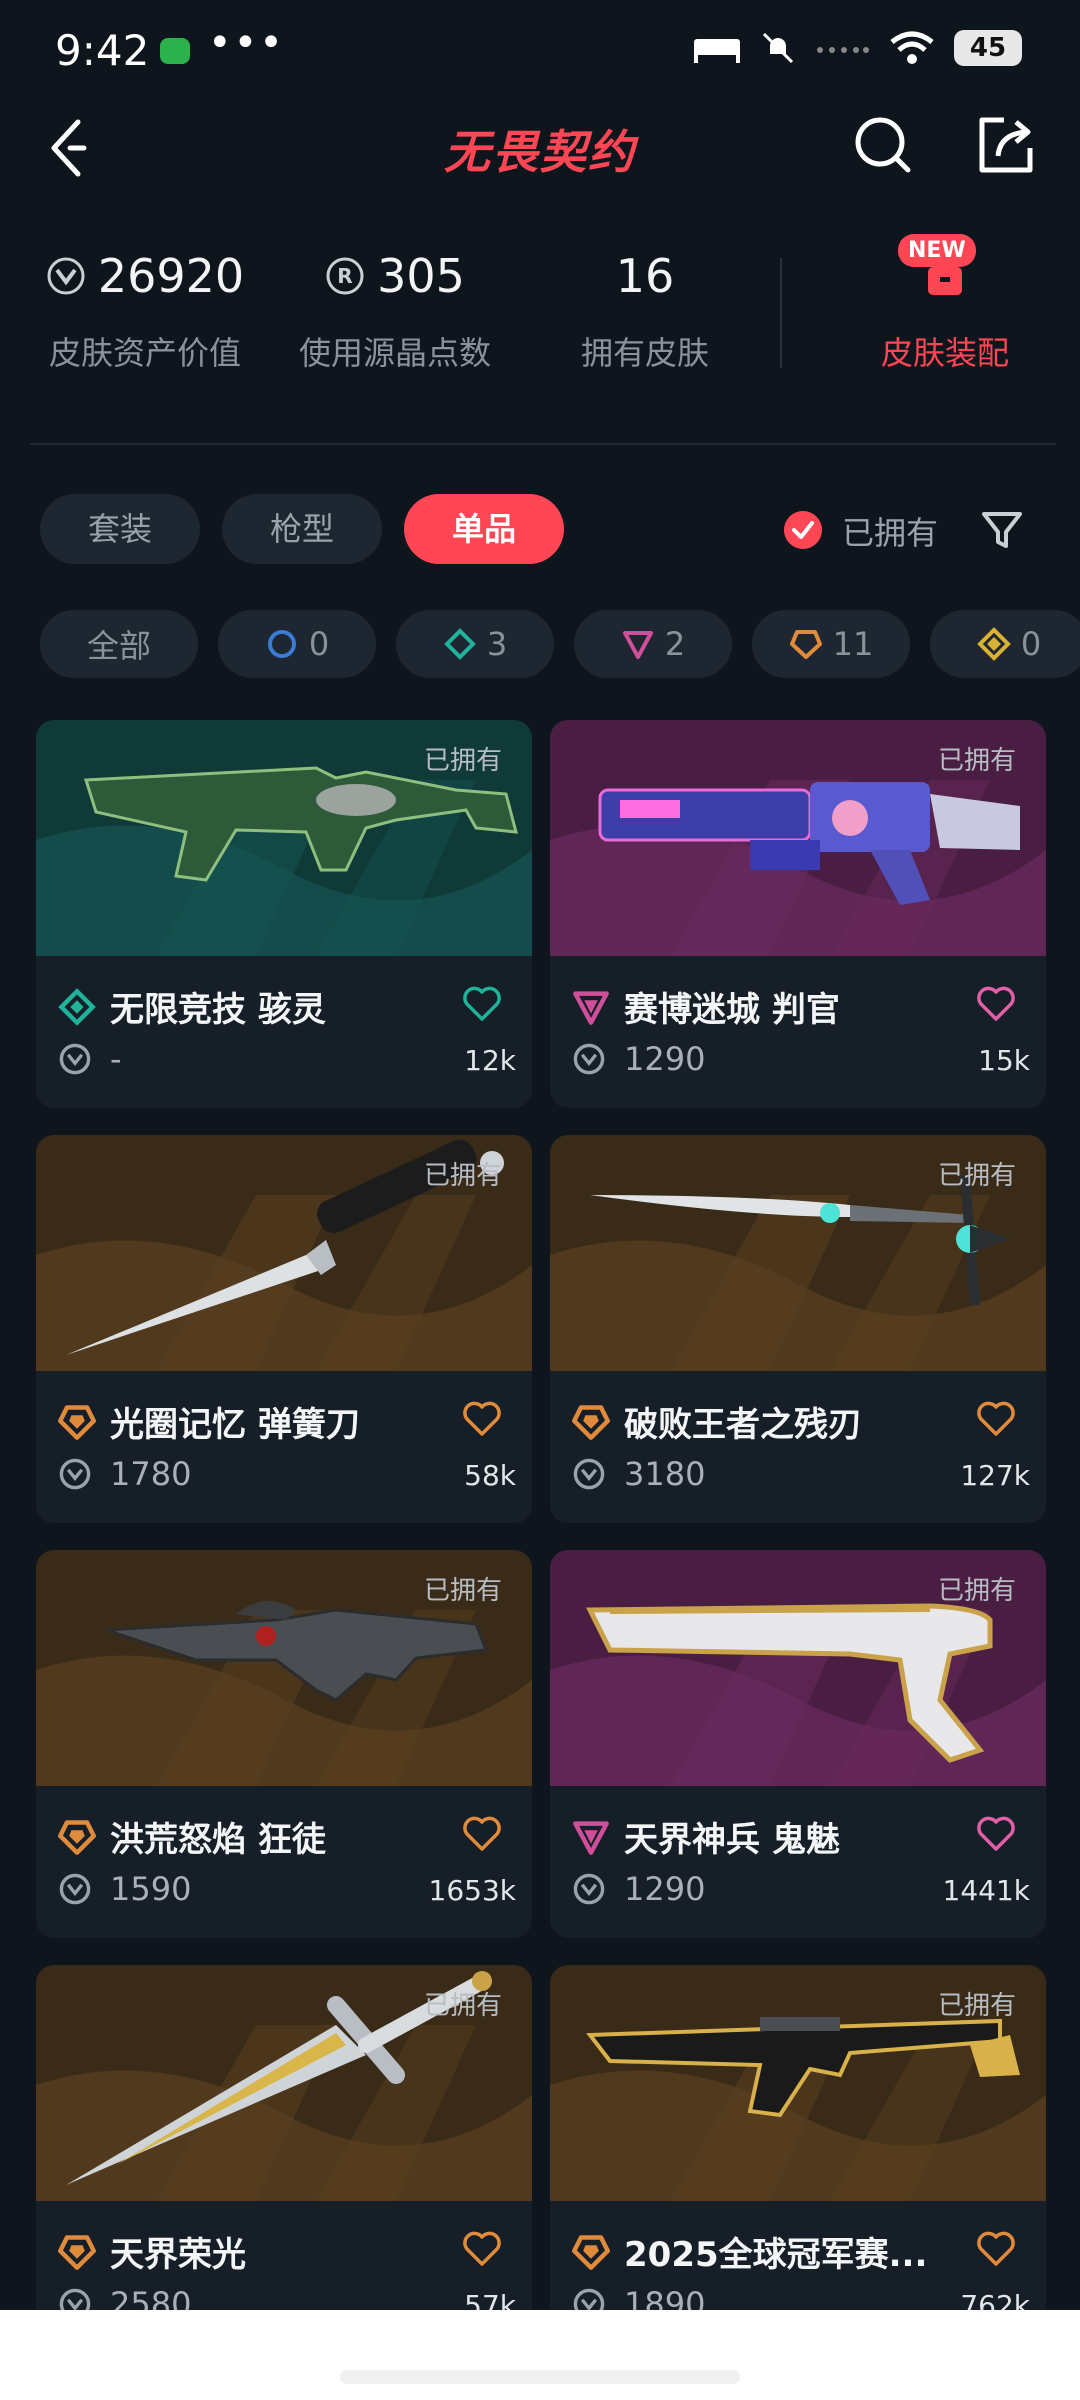 Image resolution: width=1080 pixels, height=2400 pixels. What do you see at coordinates (120, 529) in the screenshot?
I see `tab-bundles: 套装` at bounding box center [120, 529].